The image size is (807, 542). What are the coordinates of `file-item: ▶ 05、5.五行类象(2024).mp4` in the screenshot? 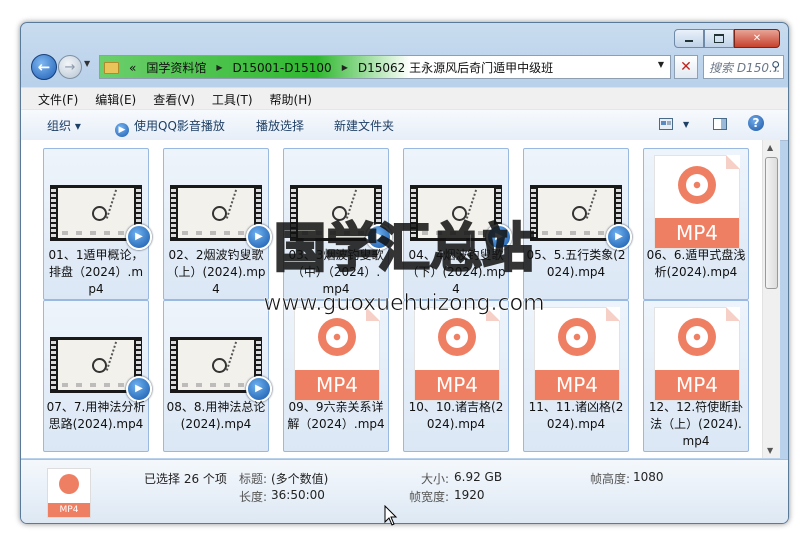 It's located at (577, 224).